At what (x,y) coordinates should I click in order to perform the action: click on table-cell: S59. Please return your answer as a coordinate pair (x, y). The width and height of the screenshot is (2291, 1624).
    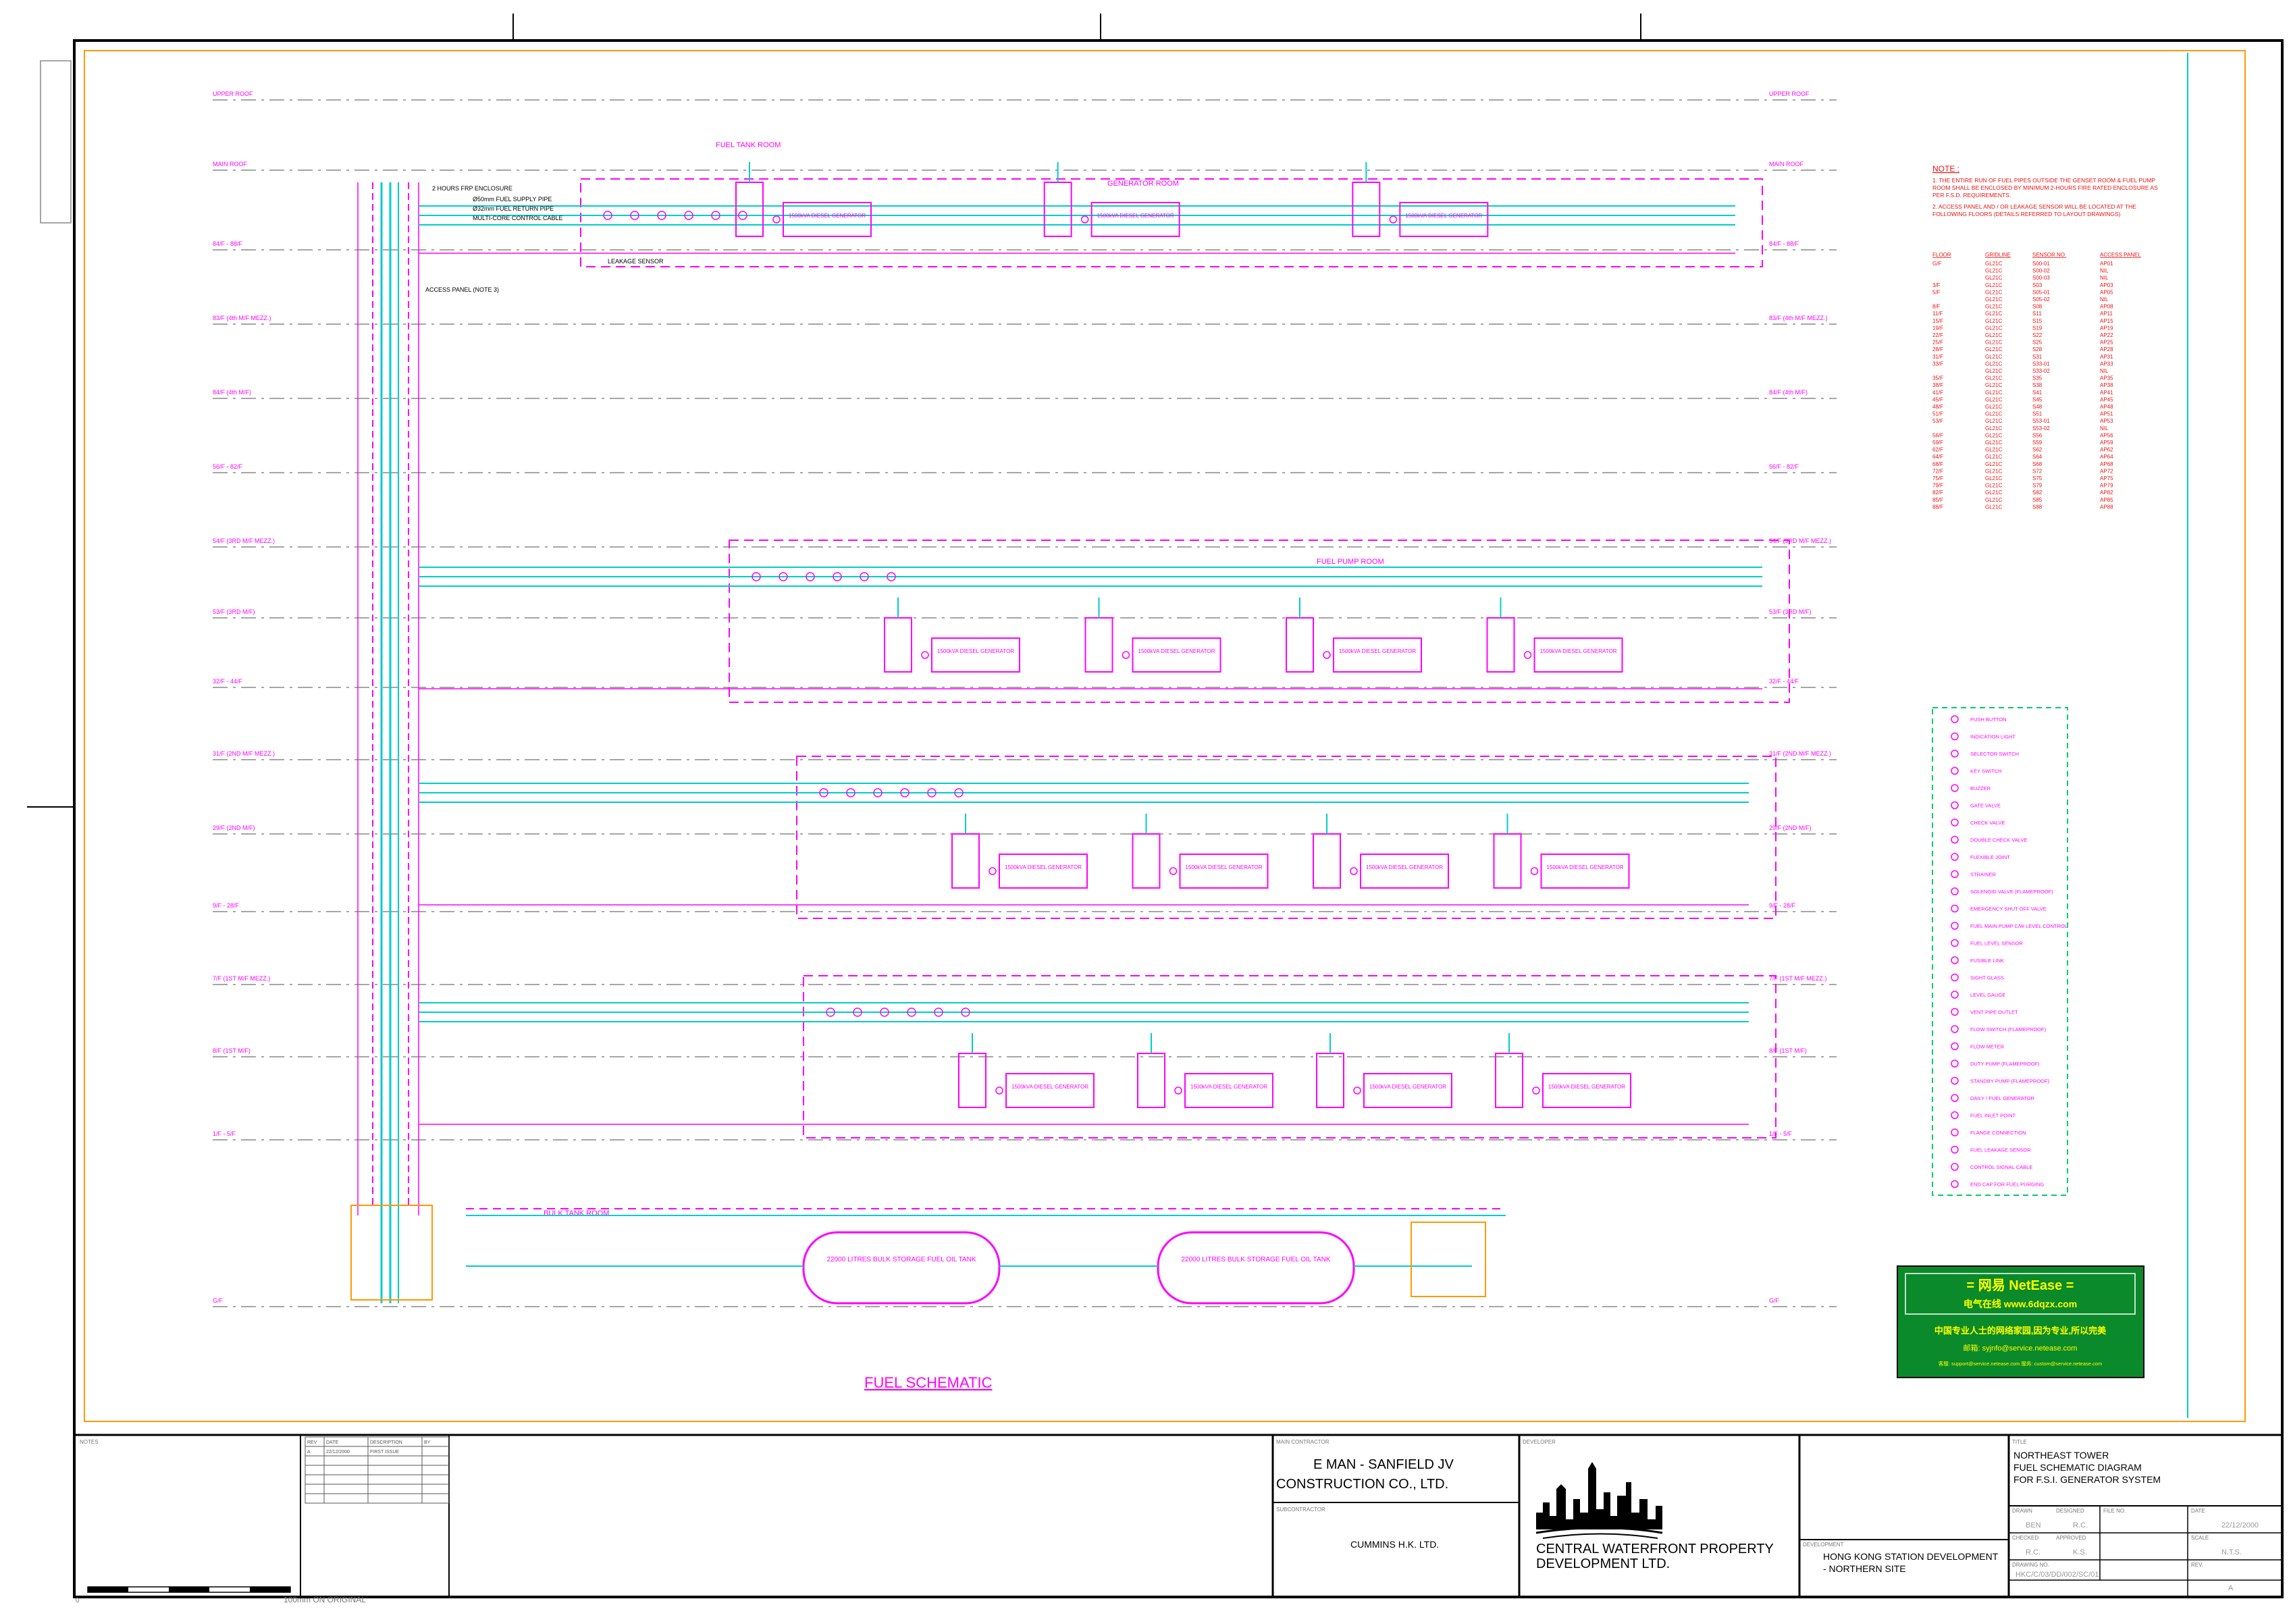
    Looking at the image, I should click on (2037, 443).